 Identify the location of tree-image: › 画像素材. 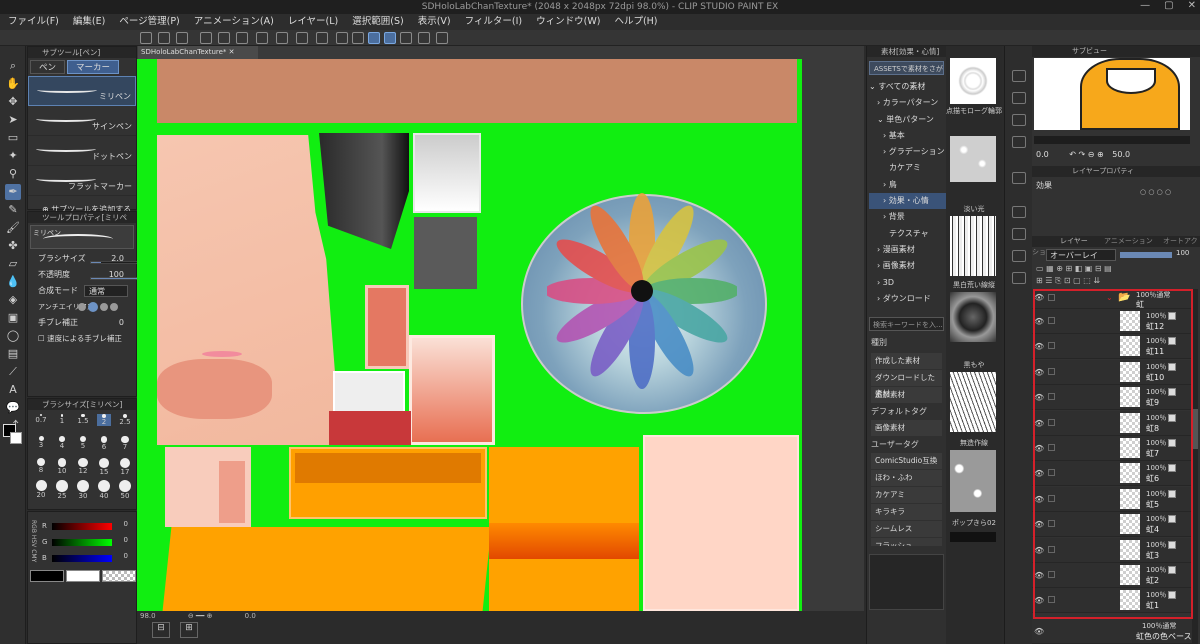
(907, 266).